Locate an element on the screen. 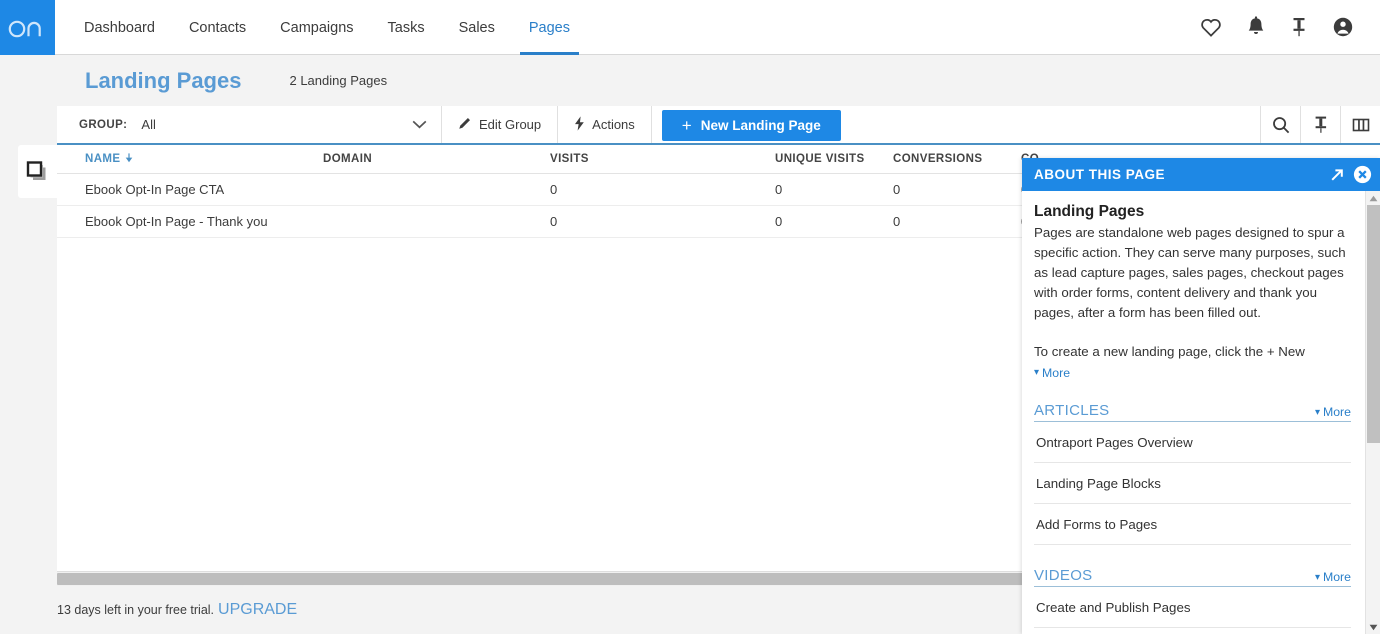 The image size is (1380, 634). group-filter-value: All is located at coordinates (148, 124).